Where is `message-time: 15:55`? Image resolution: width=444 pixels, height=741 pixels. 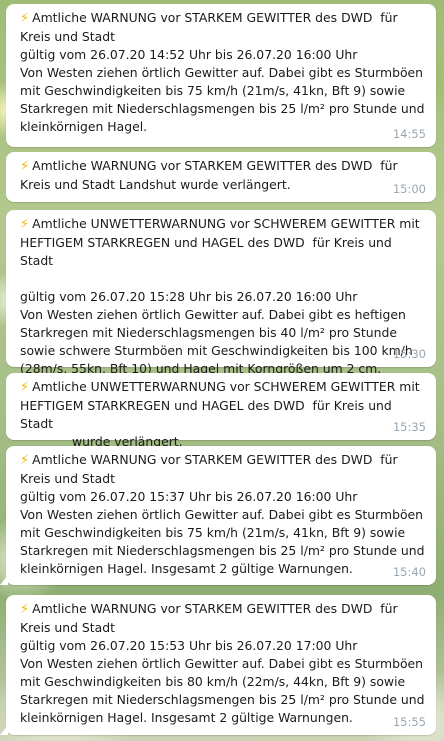 message-time: 15:55 is located at coordinates (409, 722).